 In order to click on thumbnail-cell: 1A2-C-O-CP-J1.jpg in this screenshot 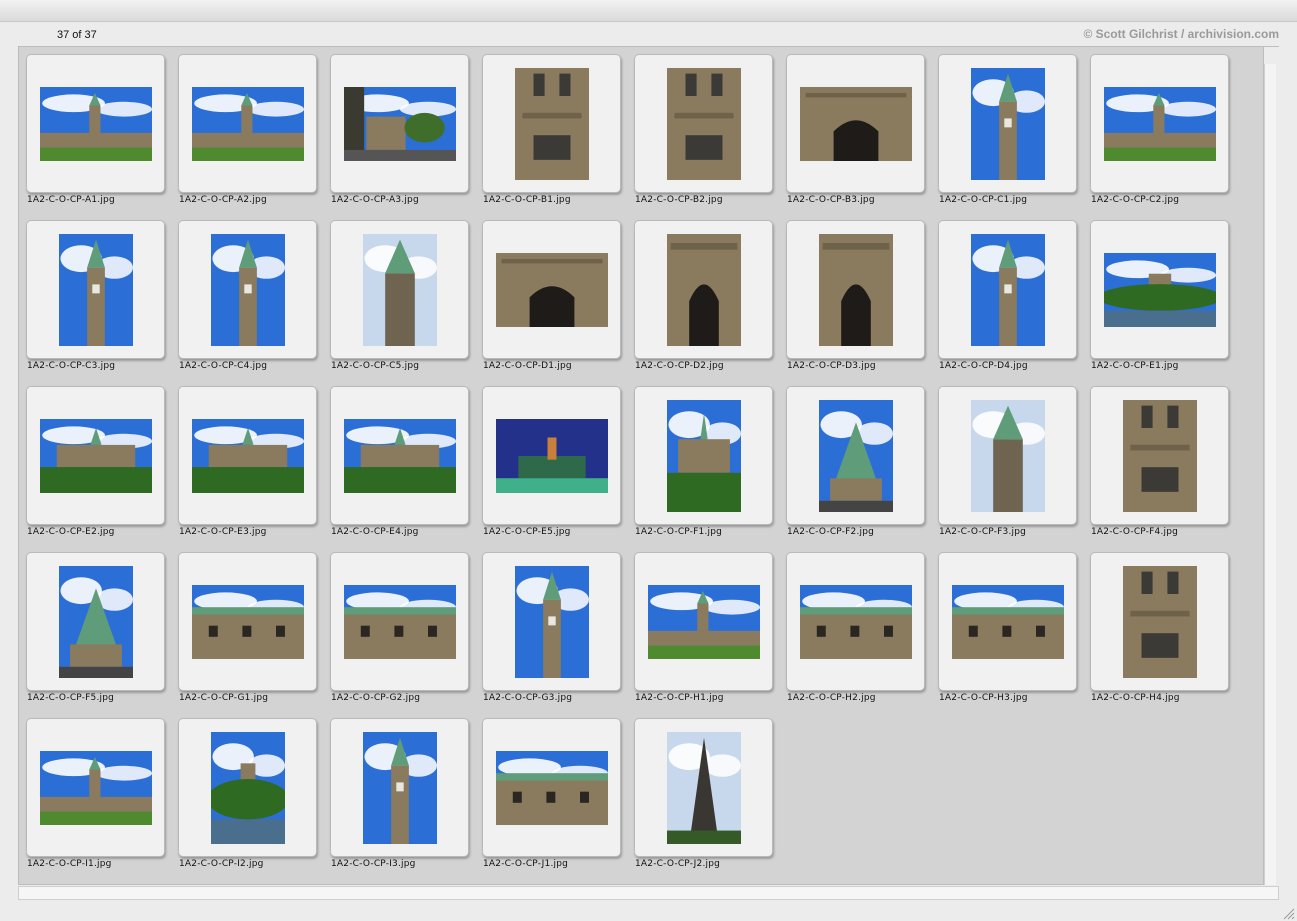, I will do `click(551, 791)`.